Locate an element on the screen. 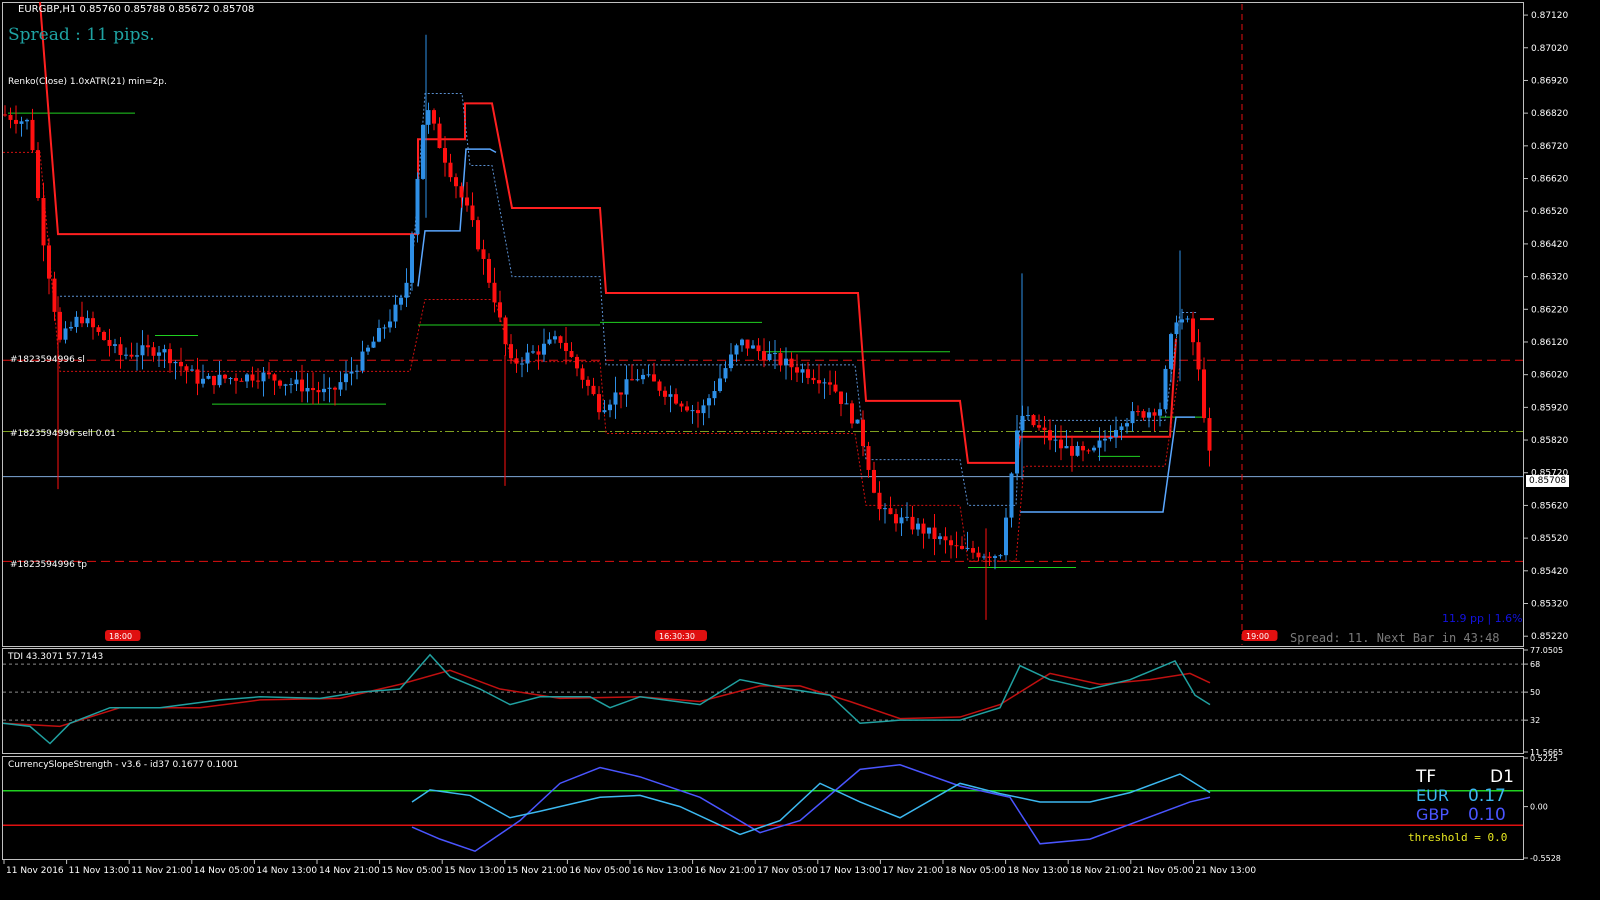 This screenshot has width=1600, height=900. time-flag-label: 18:00 is located at coordinates (120, 636).